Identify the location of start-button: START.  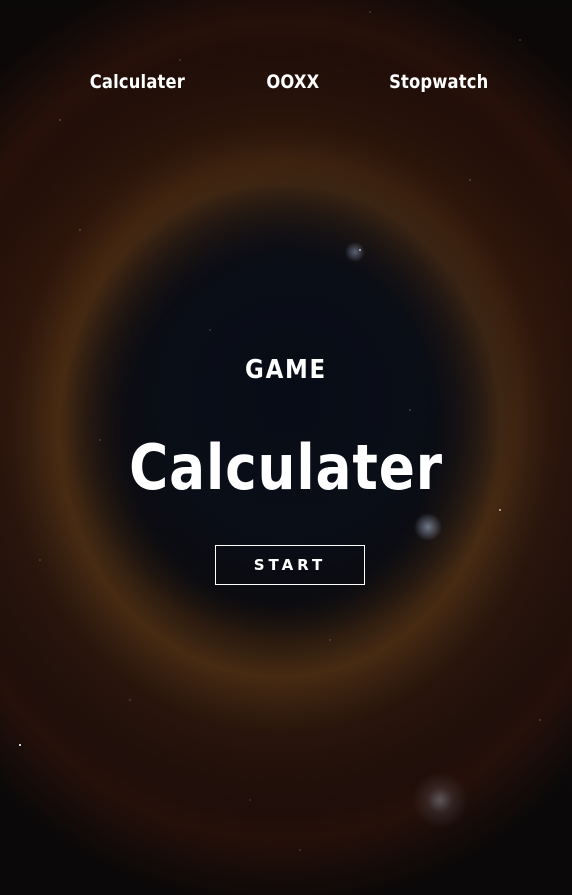
(290, 565).